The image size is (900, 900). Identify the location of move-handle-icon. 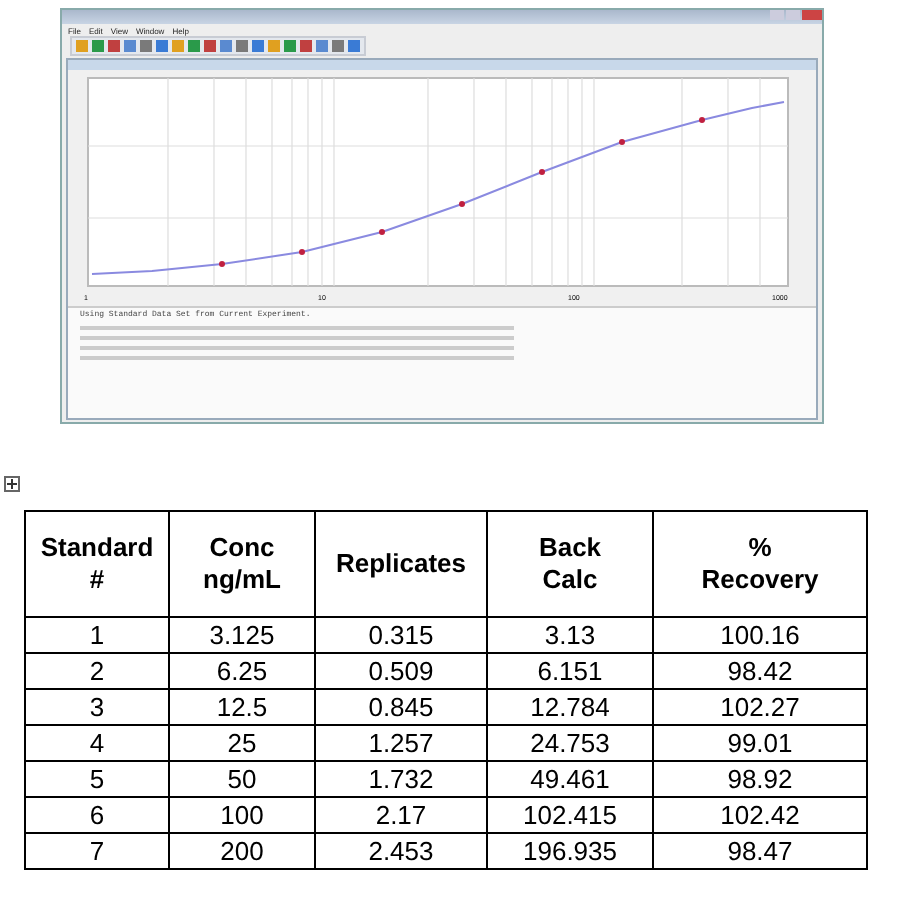
(12, 484).